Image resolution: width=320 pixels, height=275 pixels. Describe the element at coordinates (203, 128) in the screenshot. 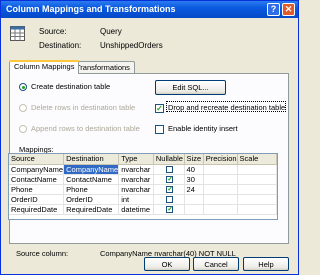

I see `enable-identity-label: Enable identity insert` at that location.